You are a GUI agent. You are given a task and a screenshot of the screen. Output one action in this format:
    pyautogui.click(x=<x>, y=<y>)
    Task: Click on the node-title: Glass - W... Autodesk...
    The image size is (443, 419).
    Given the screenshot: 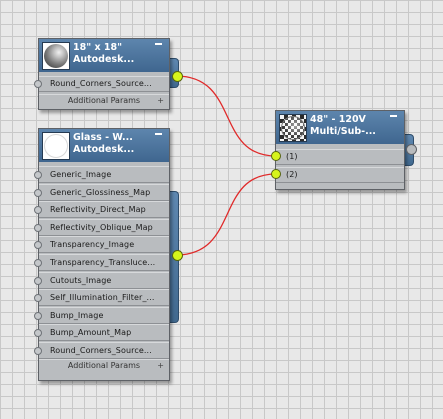 What is the action you would take?
    pyautogui.click(x=104, y=143)
    